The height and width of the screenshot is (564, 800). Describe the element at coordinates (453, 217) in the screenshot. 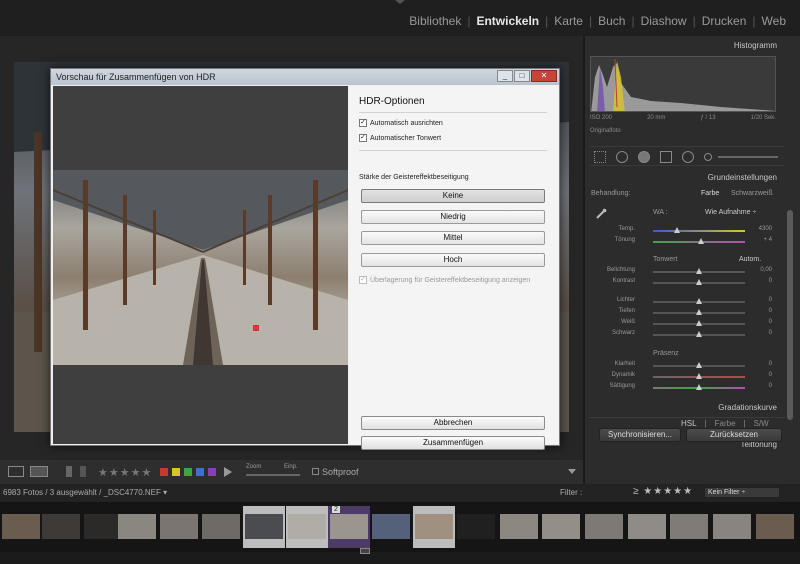

I see `deghost-low-button: Niedrig` at that location.